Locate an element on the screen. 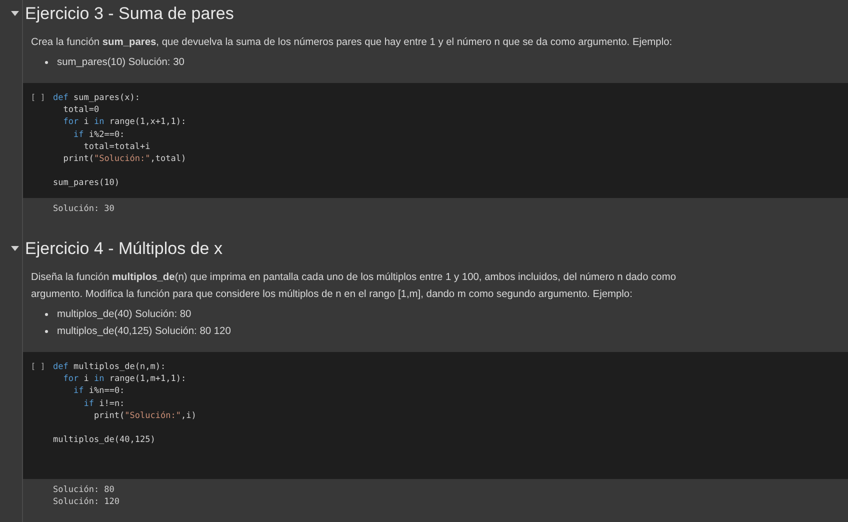 Image resolution: width=848 pixels, height=522 pixels. code-line: sum_pares(10) is located at coordinates (87, 183).